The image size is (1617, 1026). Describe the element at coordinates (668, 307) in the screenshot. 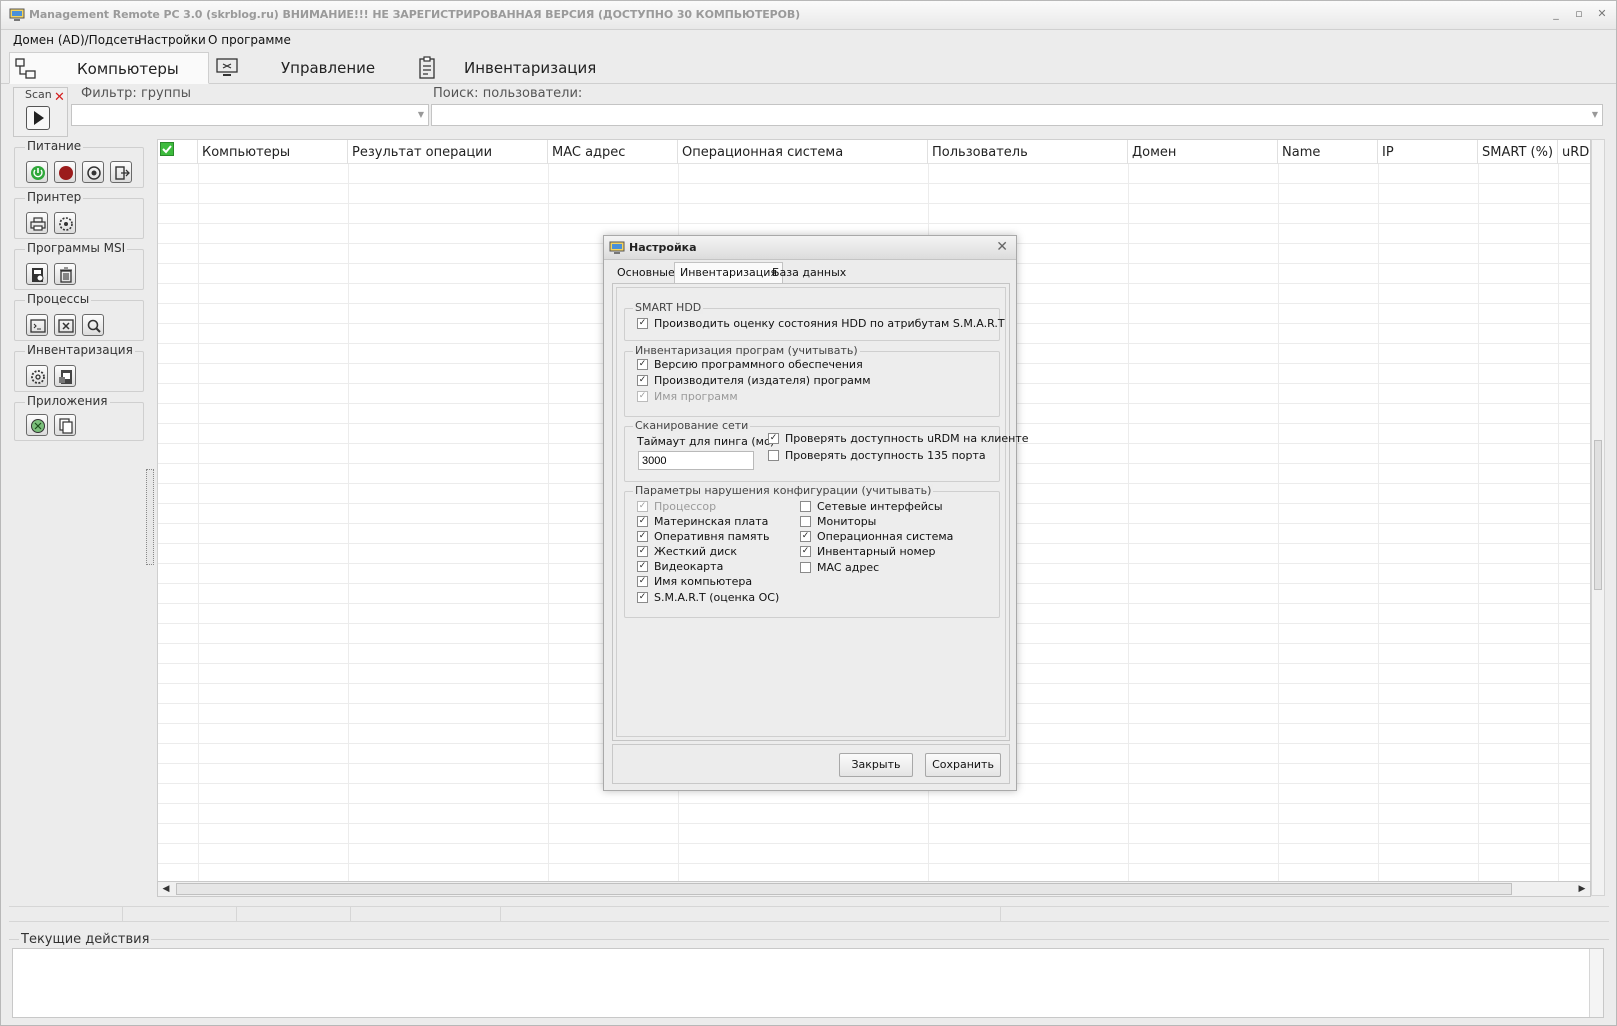

I see `smart-hdd-legend: SMART HDD` at that location.